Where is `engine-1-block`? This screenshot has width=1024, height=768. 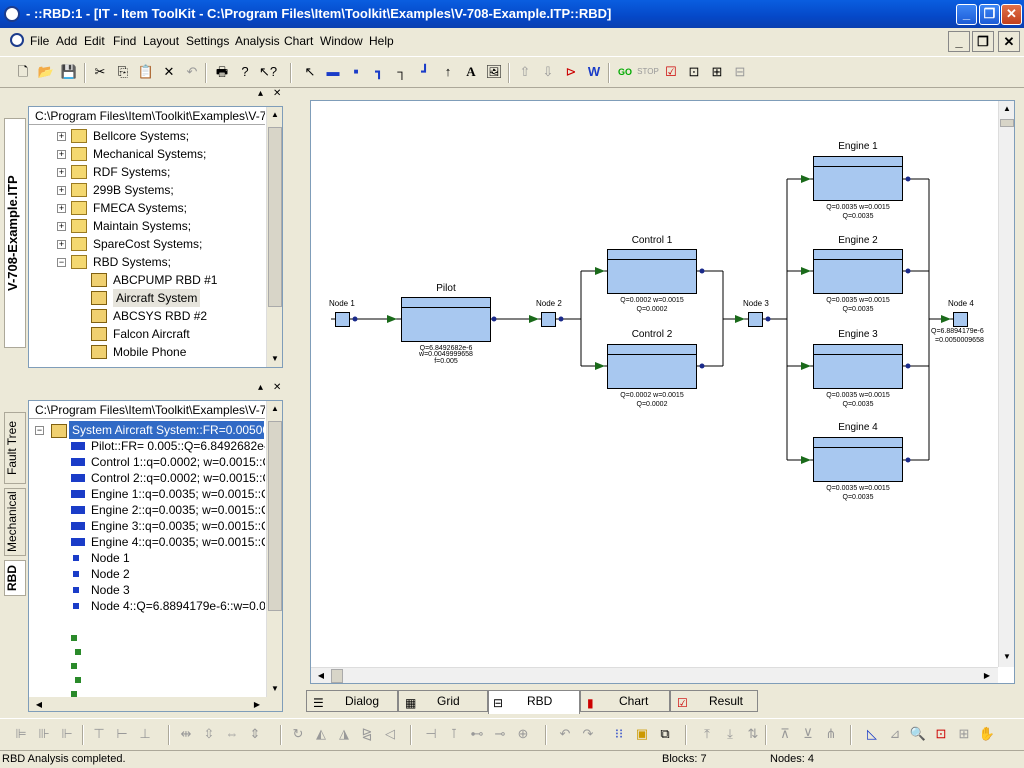
engine-1-block is located at coordinates (858, 178).